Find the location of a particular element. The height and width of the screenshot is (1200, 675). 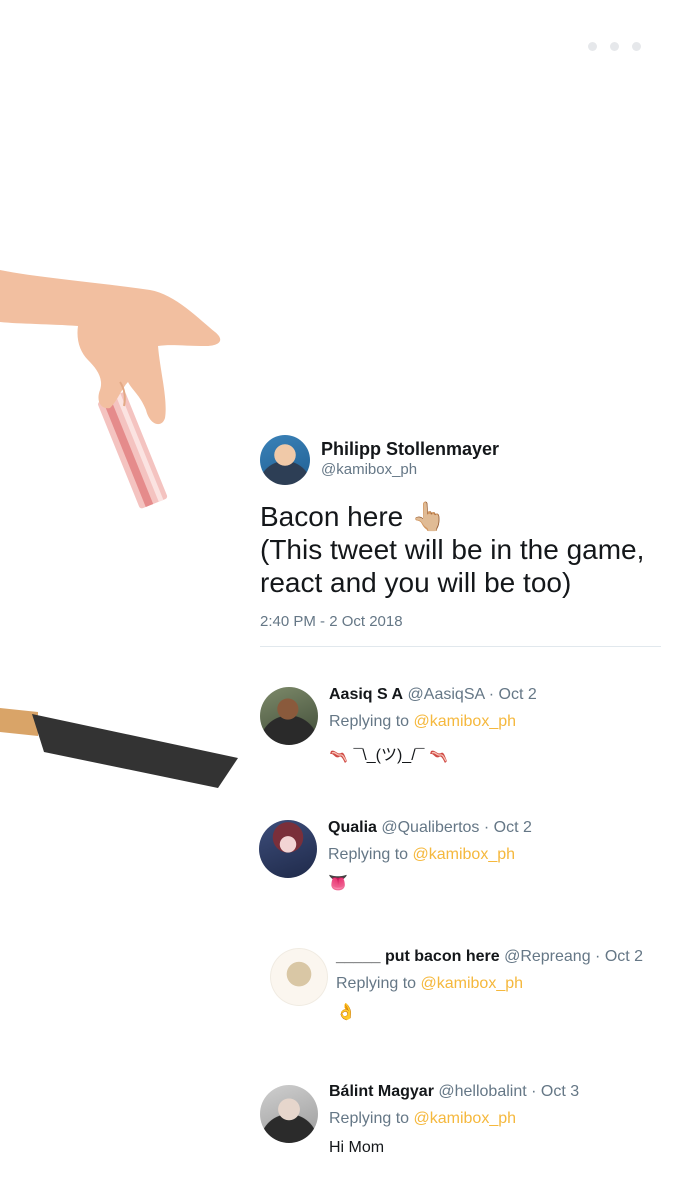

knife-handle is located at coordinates (19, 722).